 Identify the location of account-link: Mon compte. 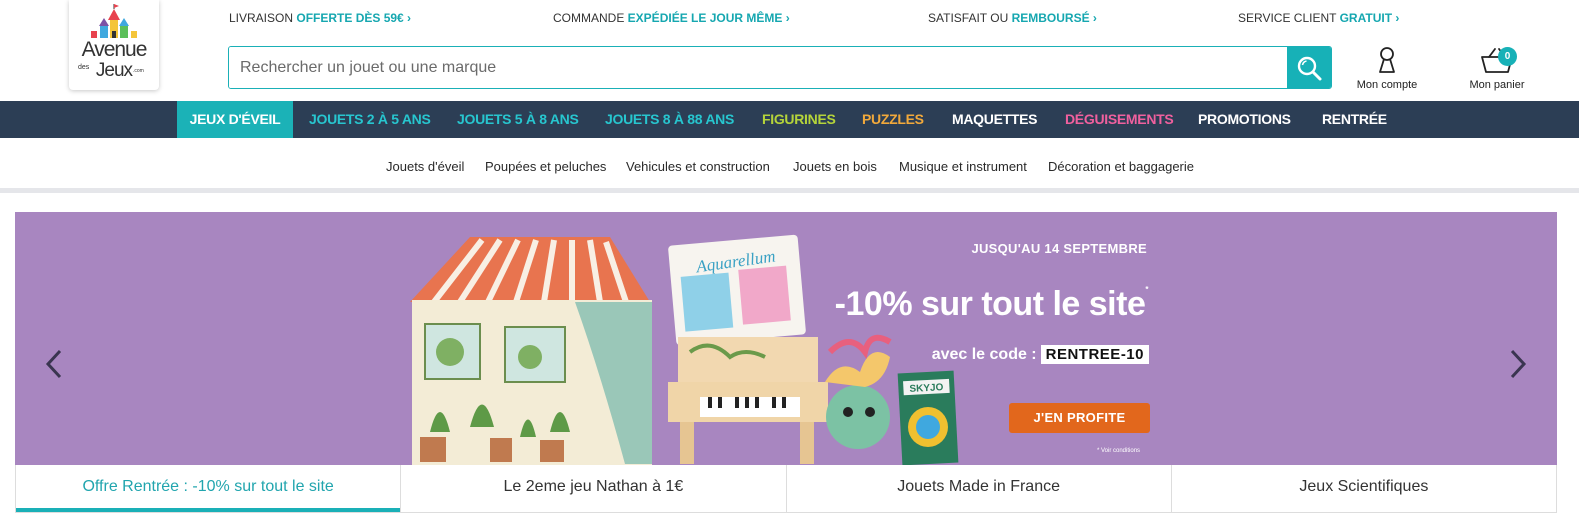
(1387, 68).